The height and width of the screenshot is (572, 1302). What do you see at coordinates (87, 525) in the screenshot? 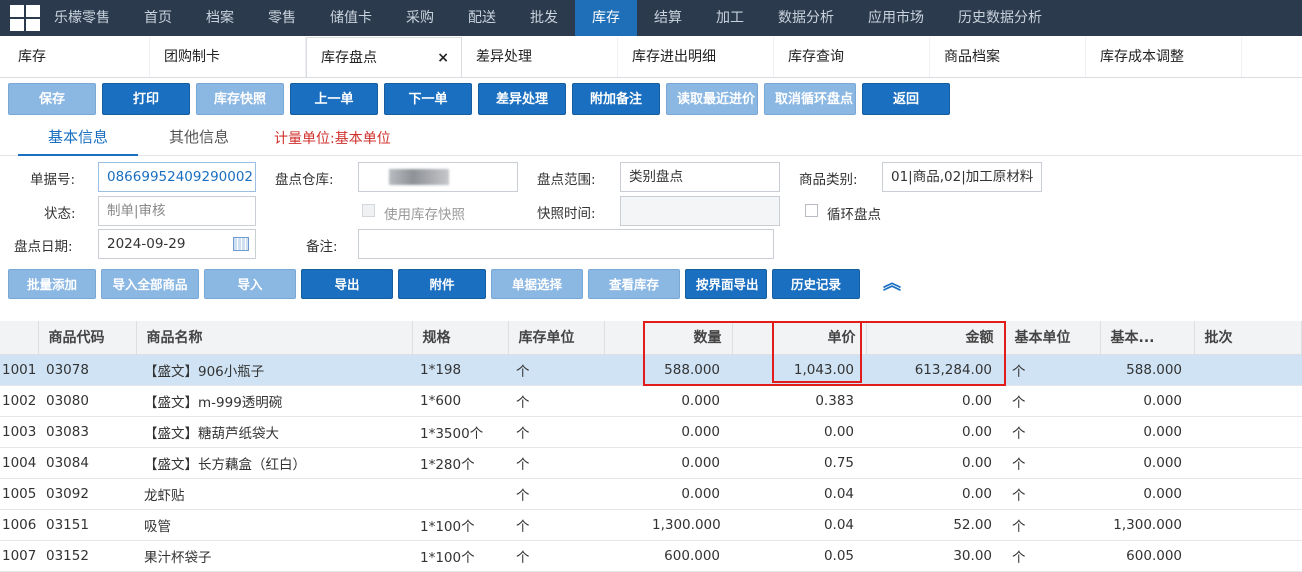
I see `cell-code: 03151` at bounding box center [87, 525].